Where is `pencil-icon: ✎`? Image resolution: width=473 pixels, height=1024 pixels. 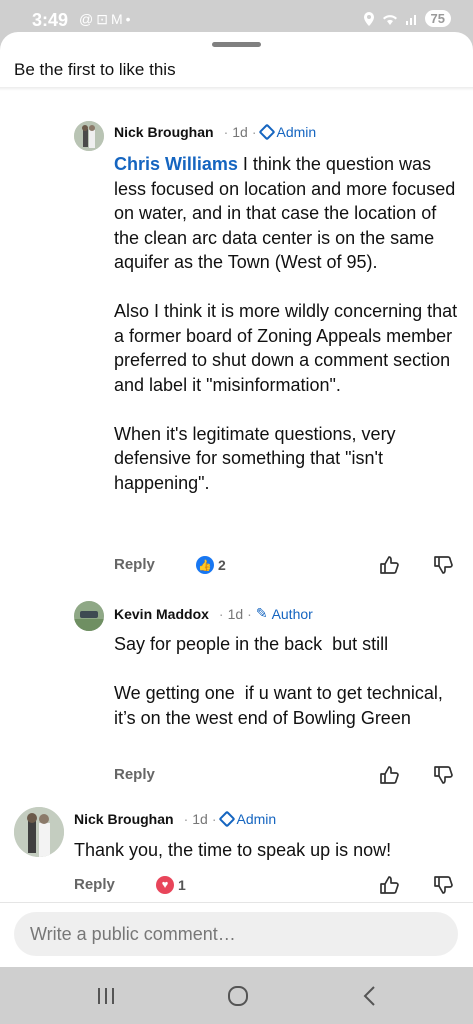
pencil-icon: ✎ is located at coordinates (261, 613).